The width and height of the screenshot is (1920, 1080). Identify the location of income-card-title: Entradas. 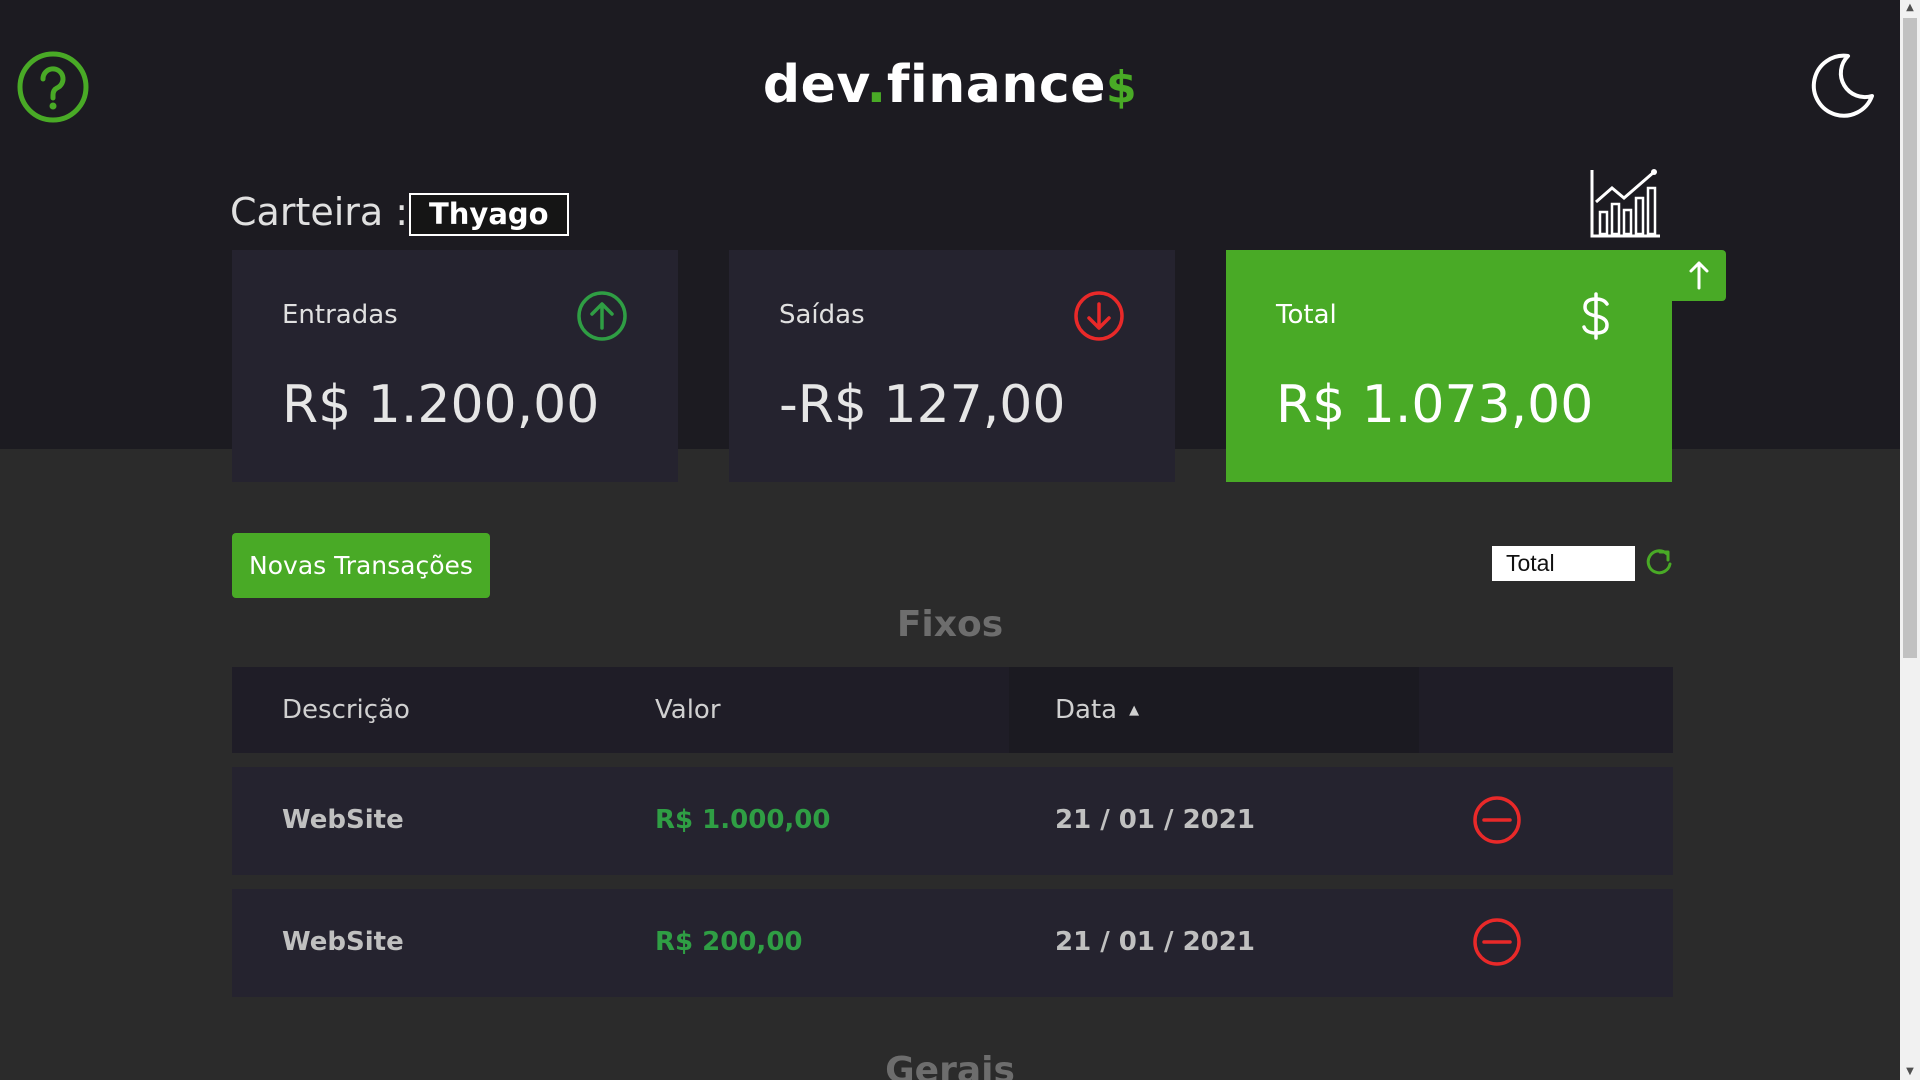
(340, 315).